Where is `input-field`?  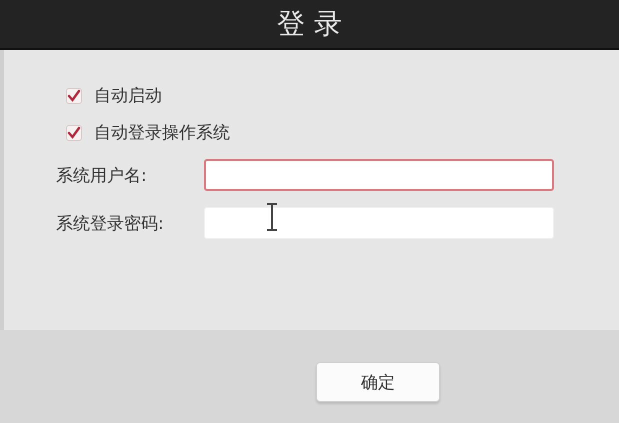
input-field is located at coordinates (379, 175).